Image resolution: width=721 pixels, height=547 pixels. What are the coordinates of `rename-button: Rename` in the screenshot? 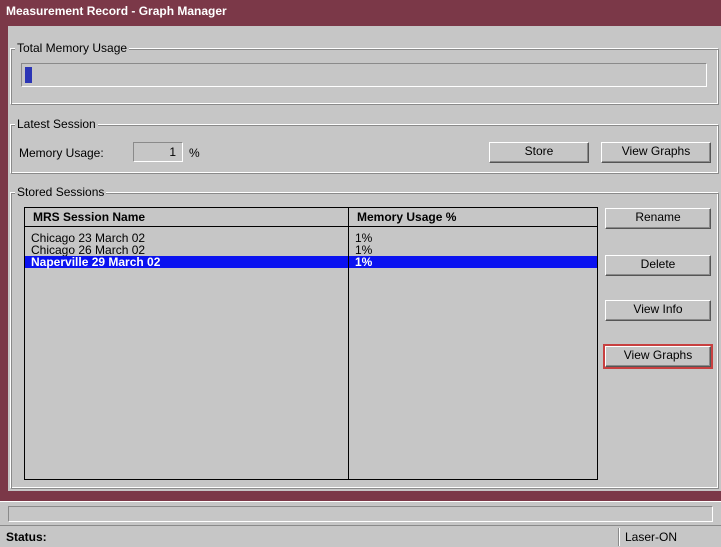 It's located at (658, 218).